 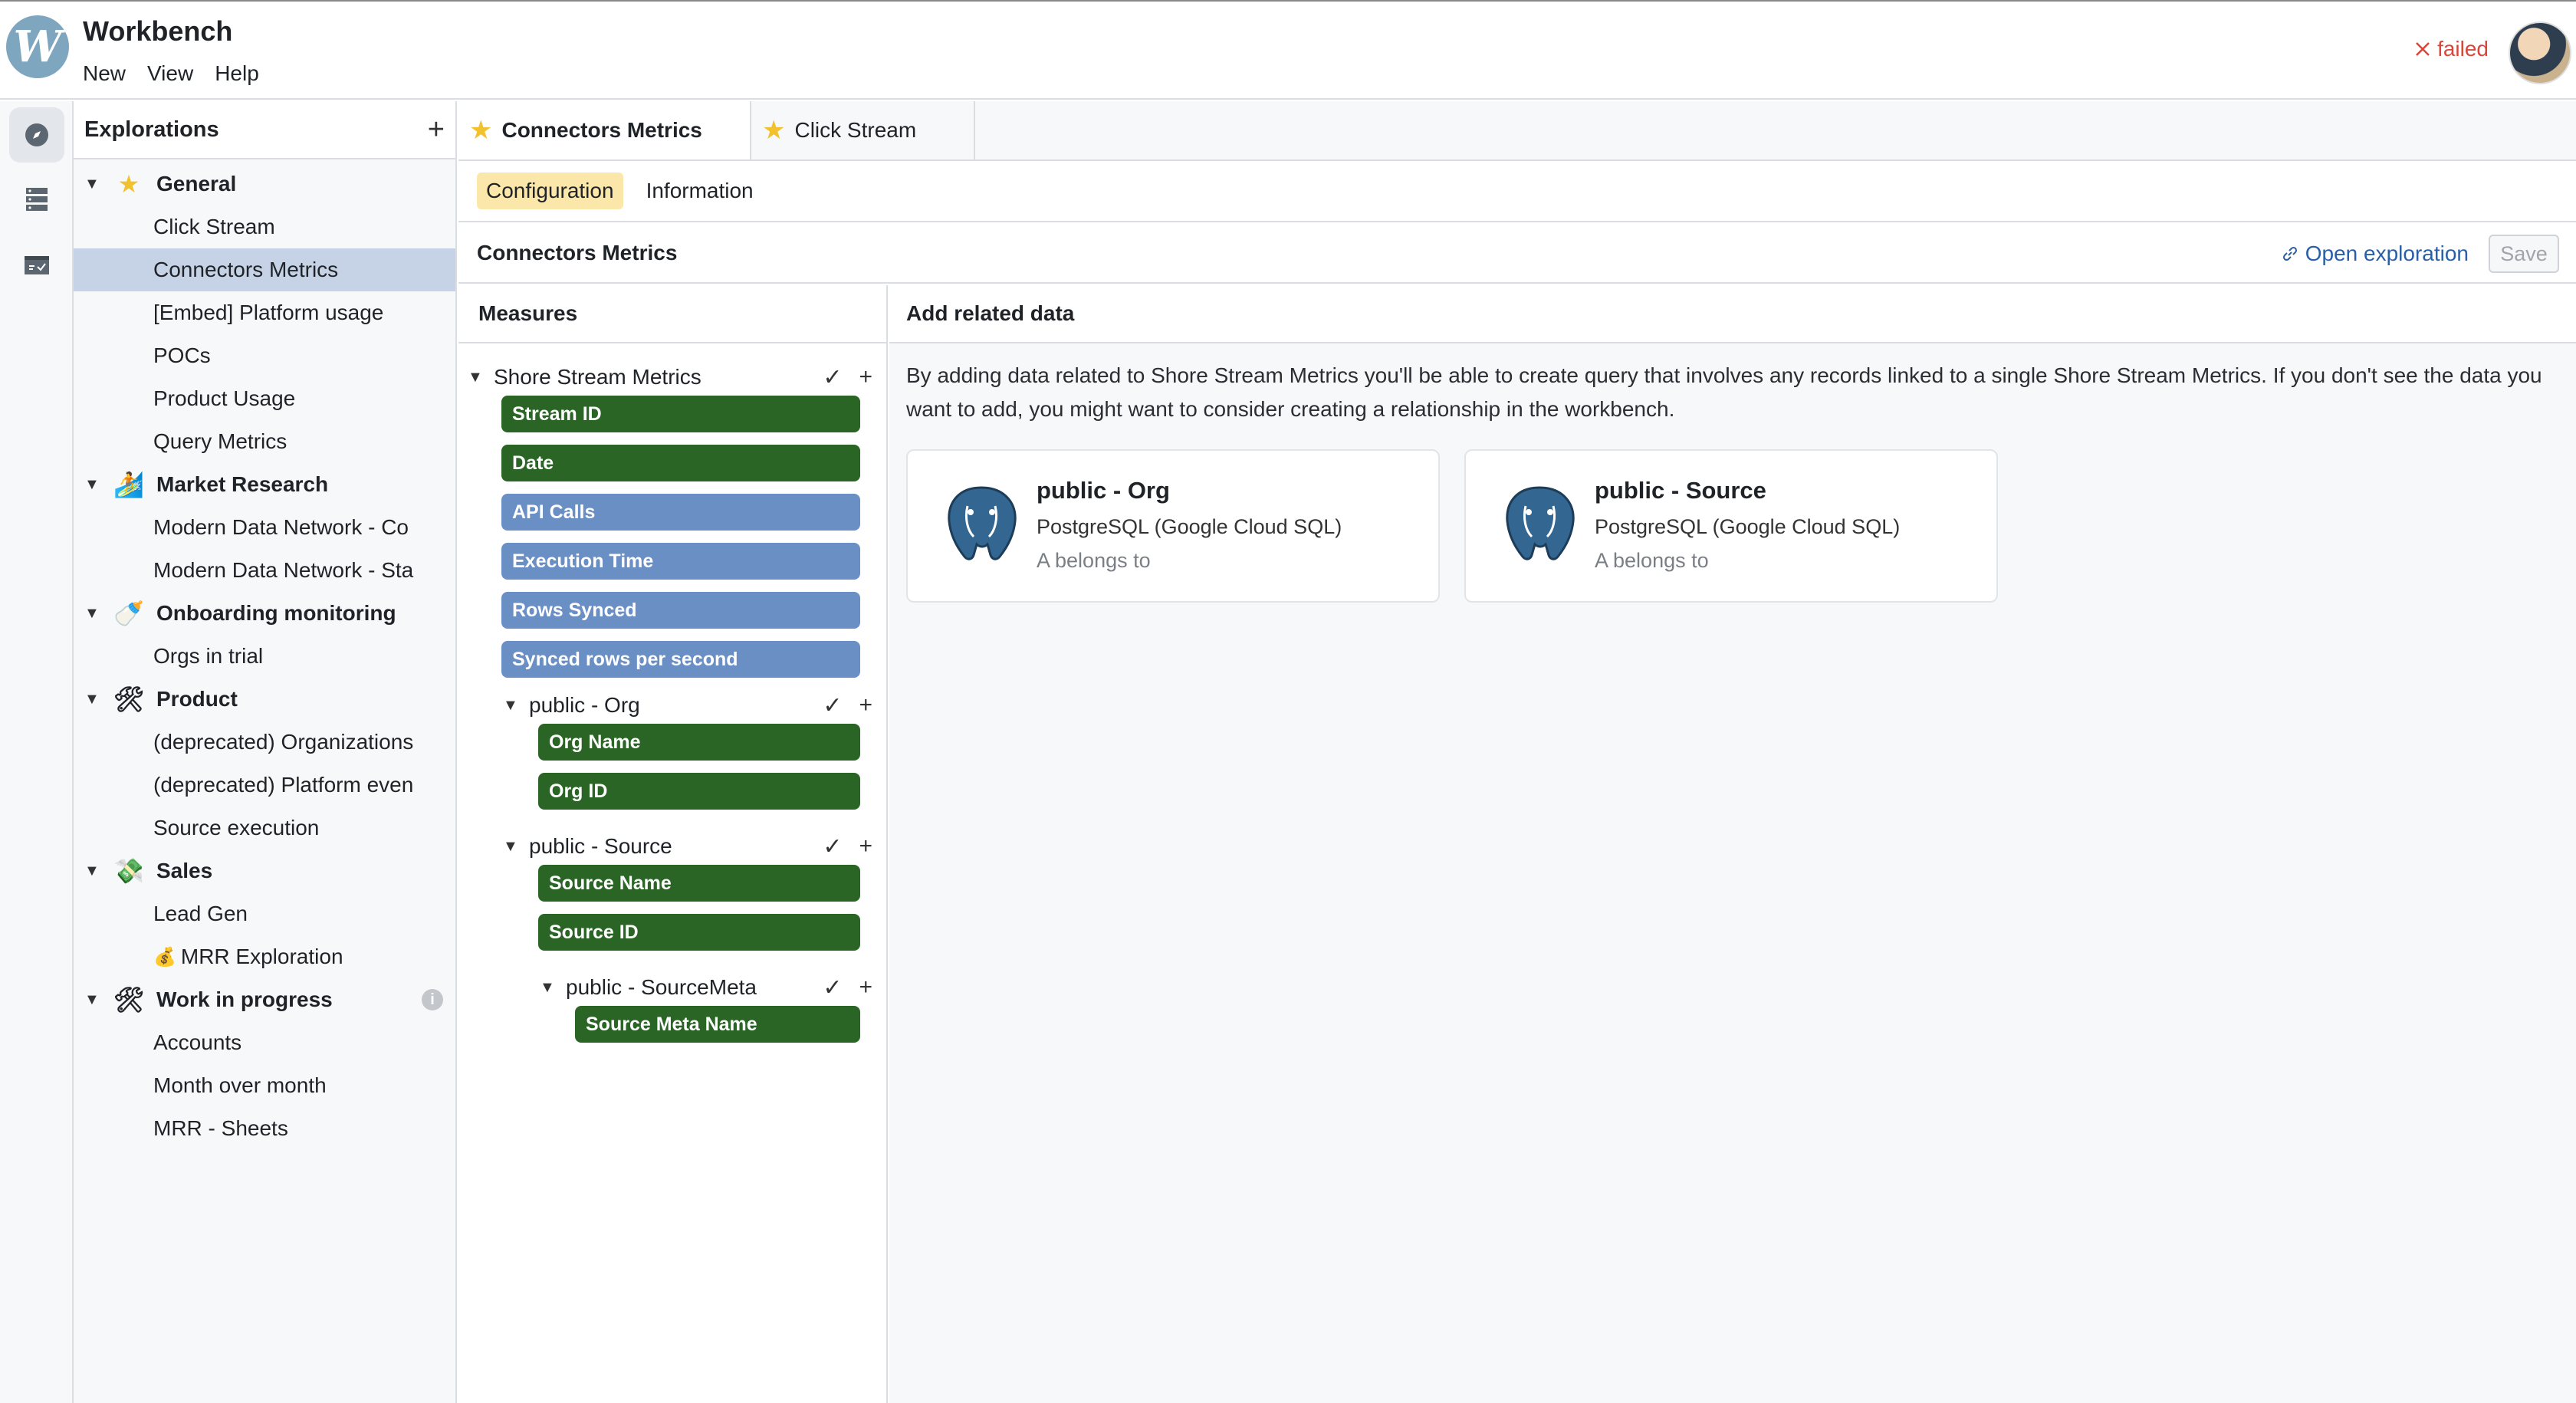 I want to click on info-icon: i, so click(x=433, y=999).